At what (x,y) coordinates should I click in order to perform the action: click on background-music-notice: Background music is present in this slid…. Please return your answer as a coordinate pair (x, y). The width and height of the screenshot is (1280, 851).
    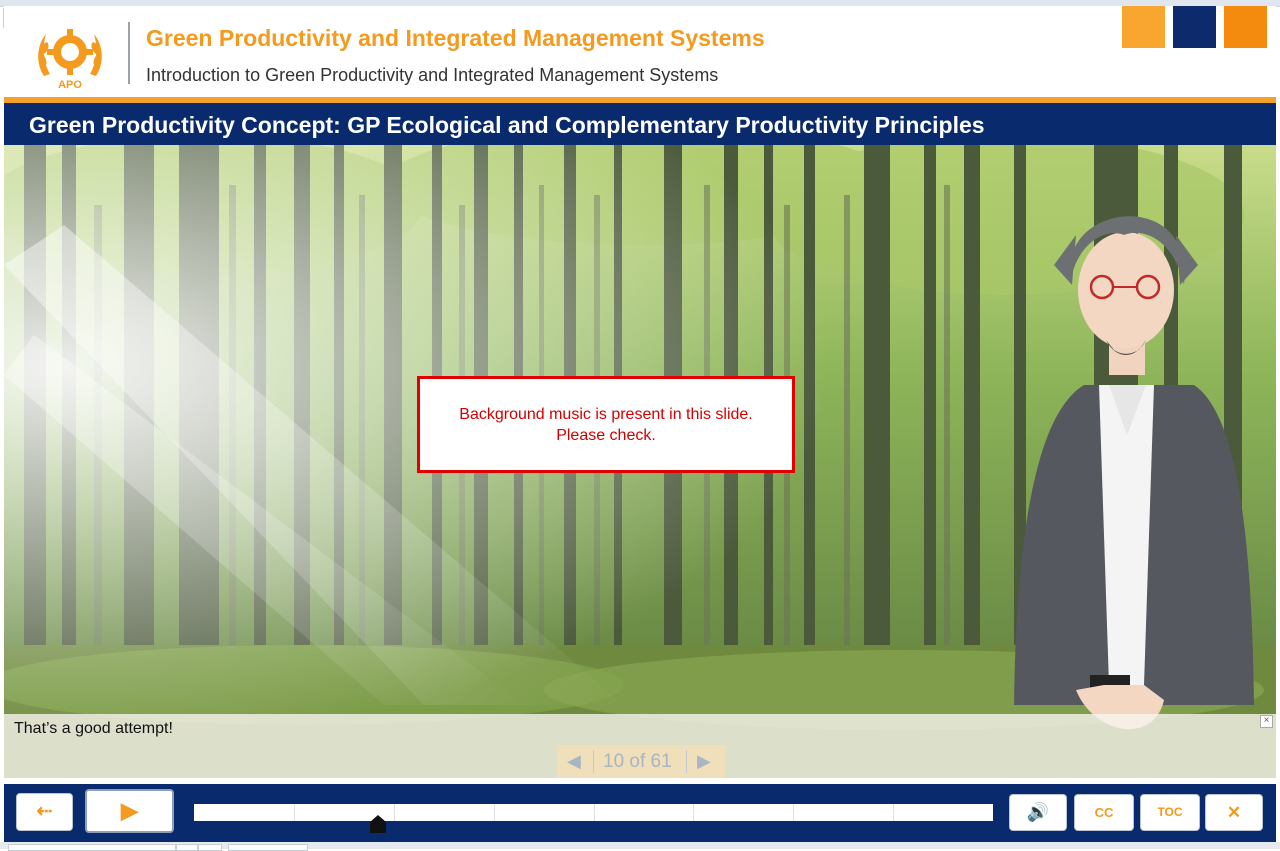
    Looking at the image, I should click on (606, 424).